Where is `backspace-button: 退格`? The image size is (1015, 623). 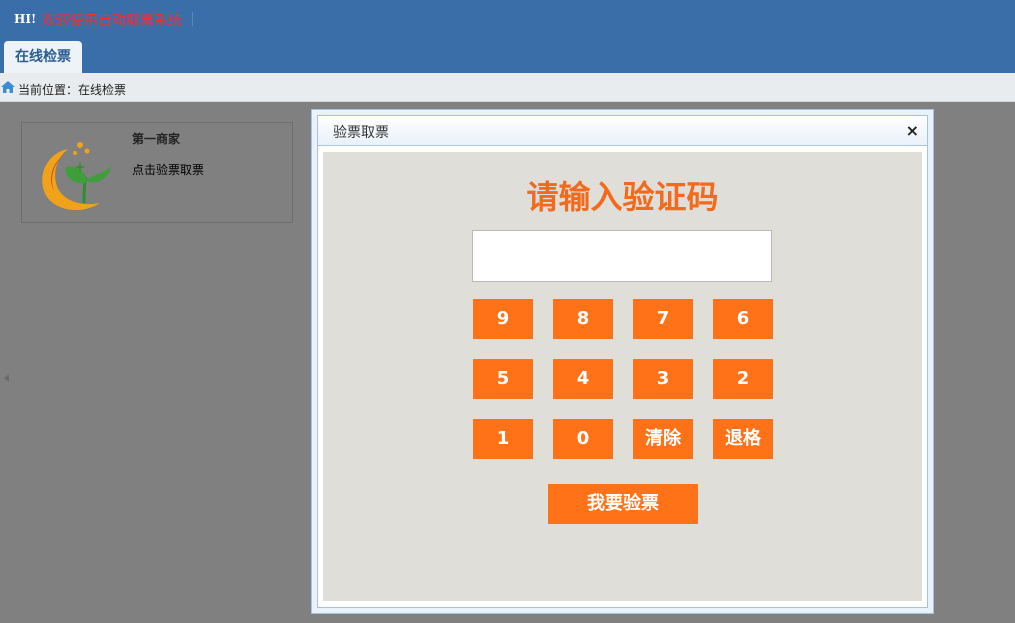 backspace-button: 退格 is located at coordinates (743, 439).